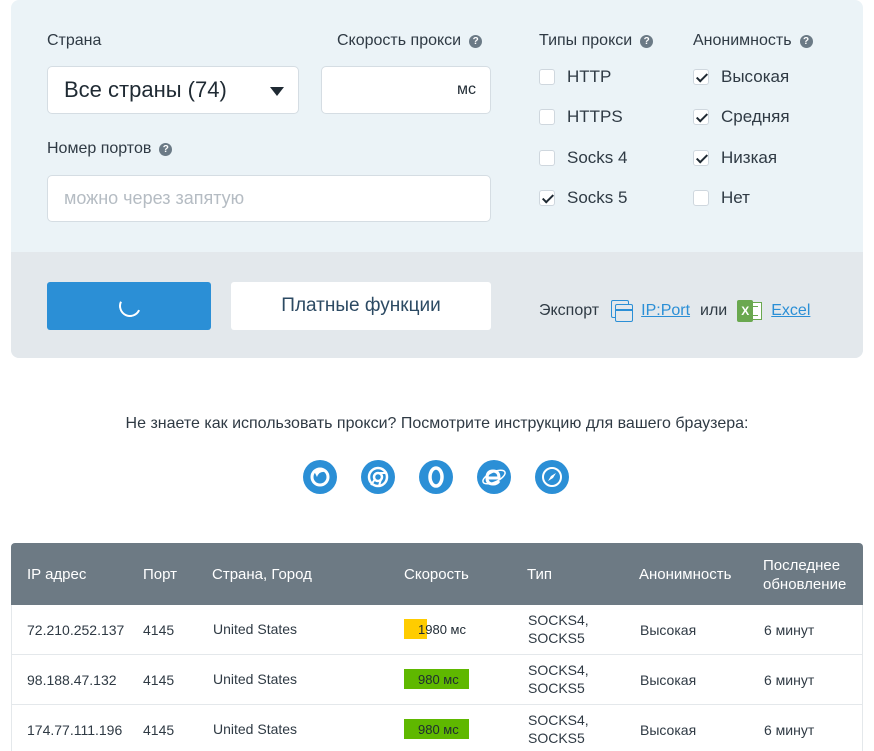  Describe the element at coordinates (269, 198) in the screenshot. I see `ports-input` at that location.